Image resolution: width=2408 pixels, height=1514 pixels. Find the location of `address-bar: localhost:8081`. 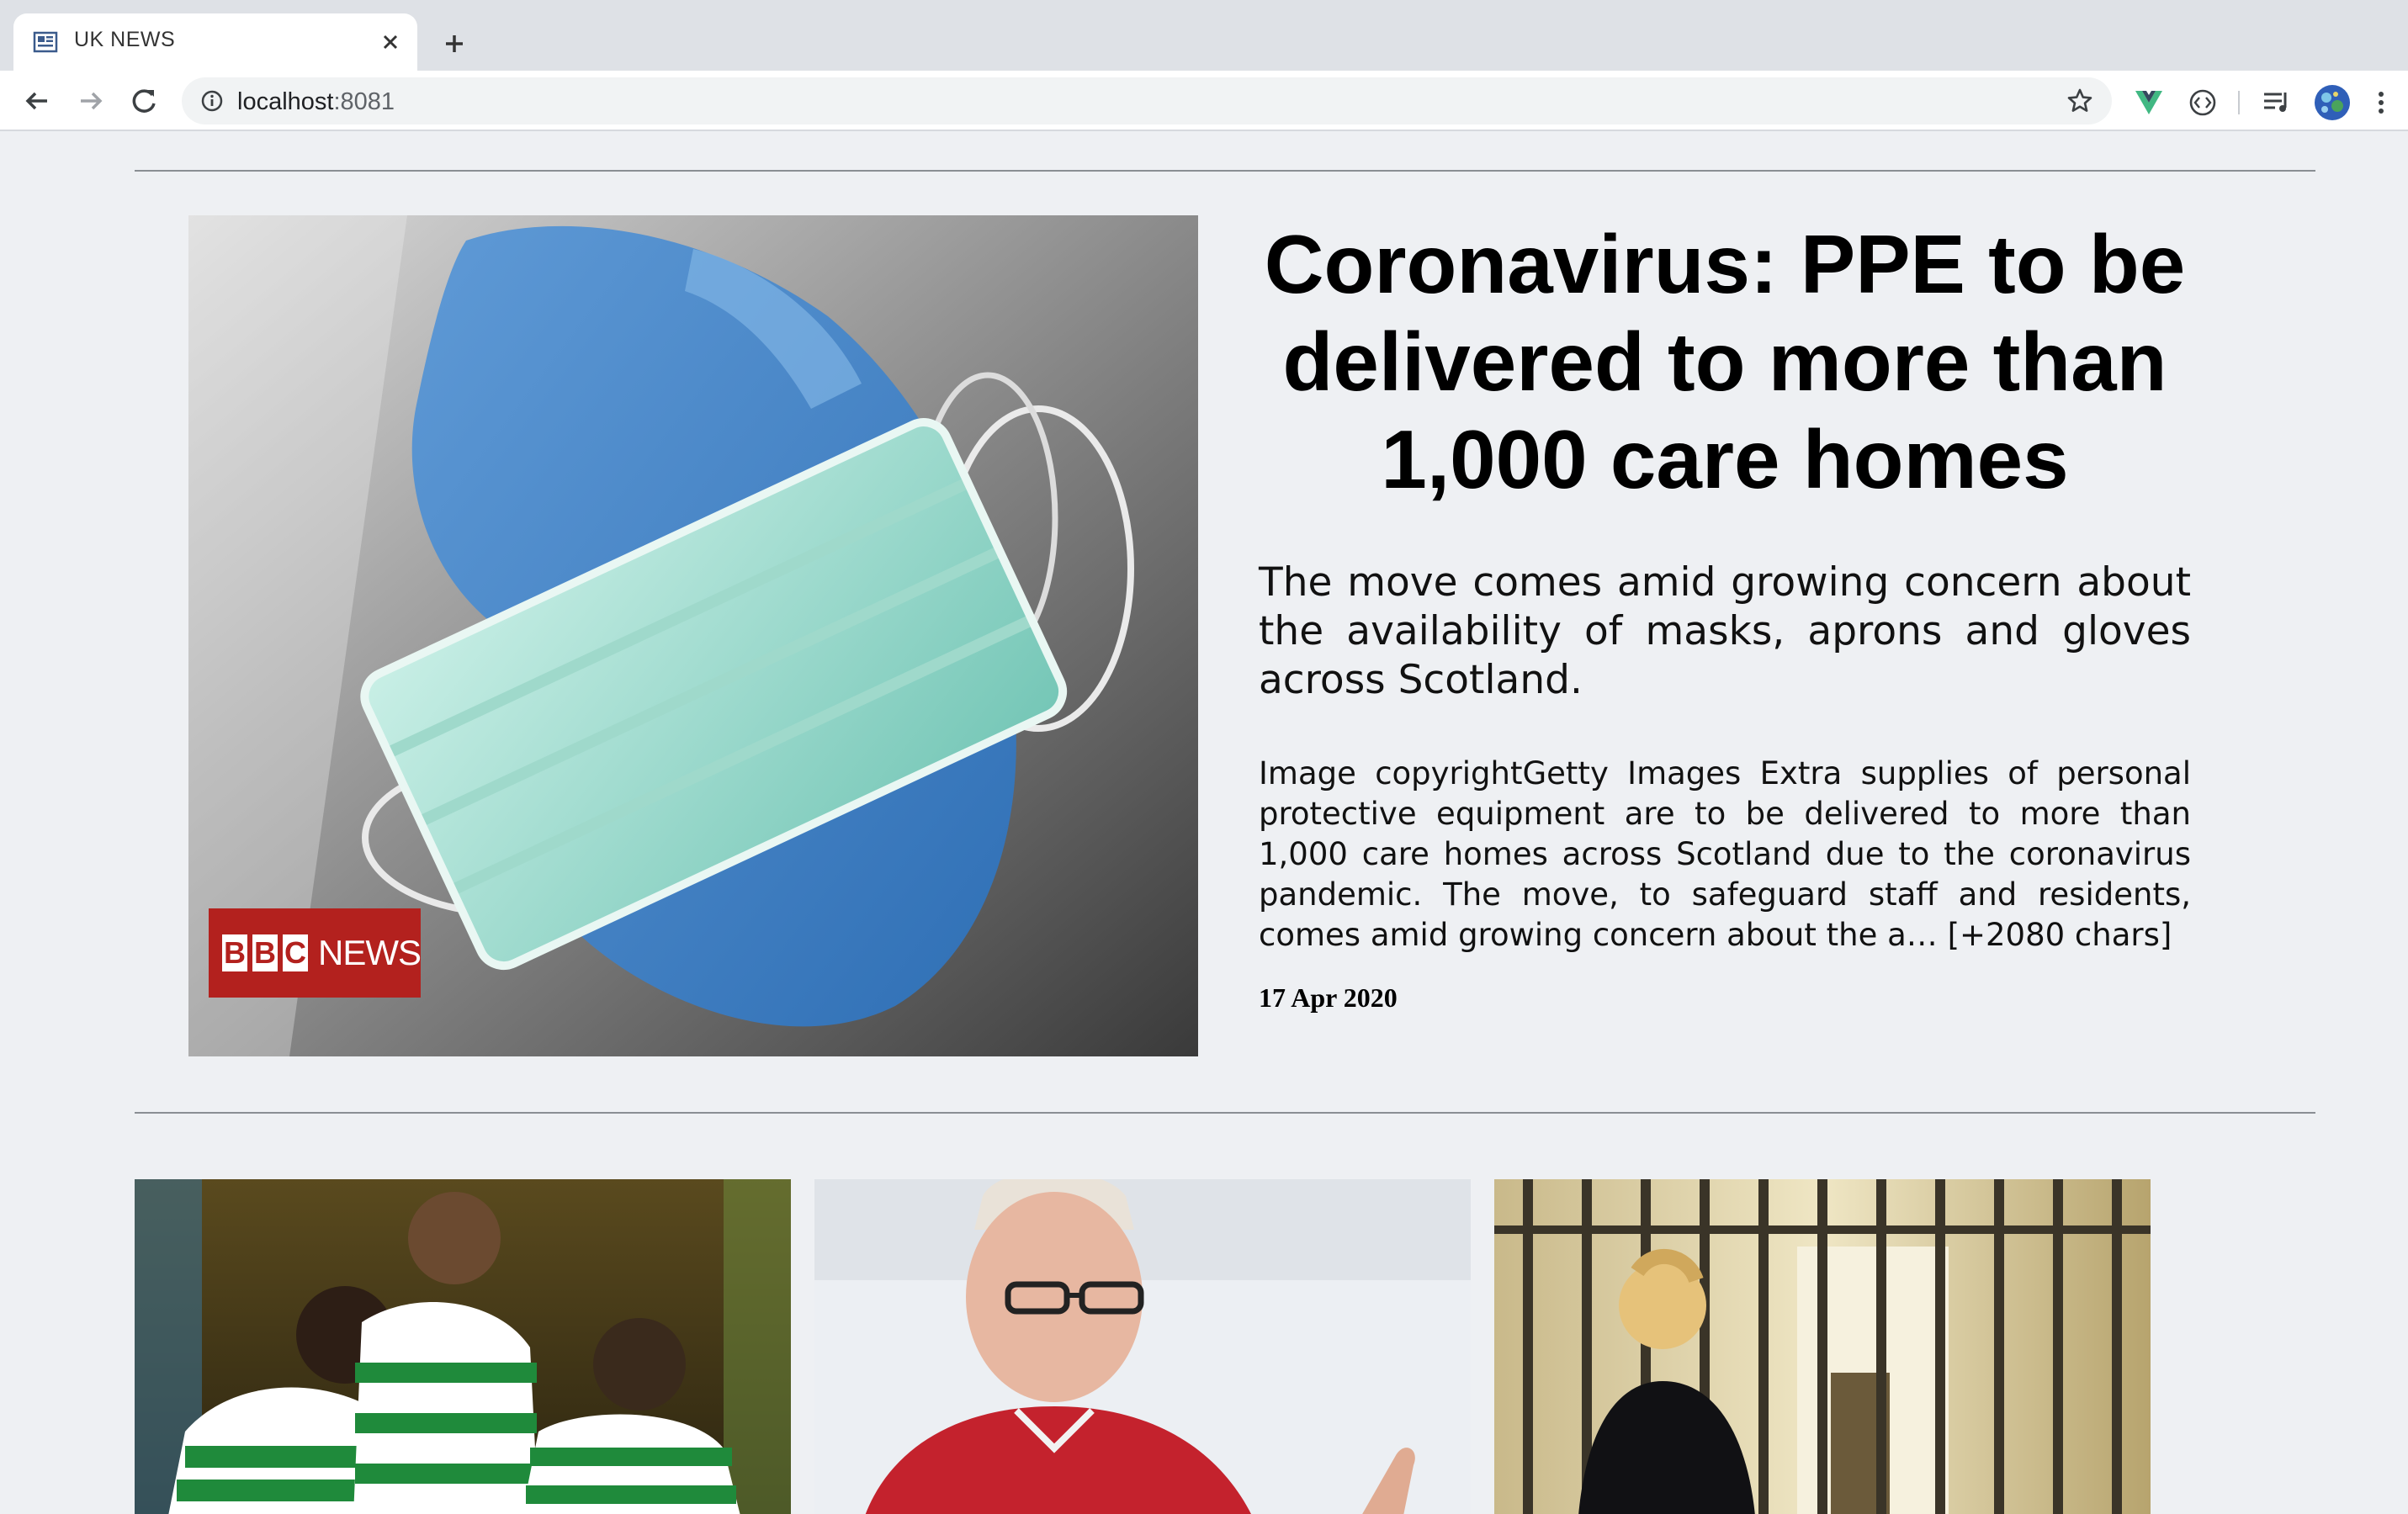

address-bar: localhost:8081 is located at coordinates (1147, 100).